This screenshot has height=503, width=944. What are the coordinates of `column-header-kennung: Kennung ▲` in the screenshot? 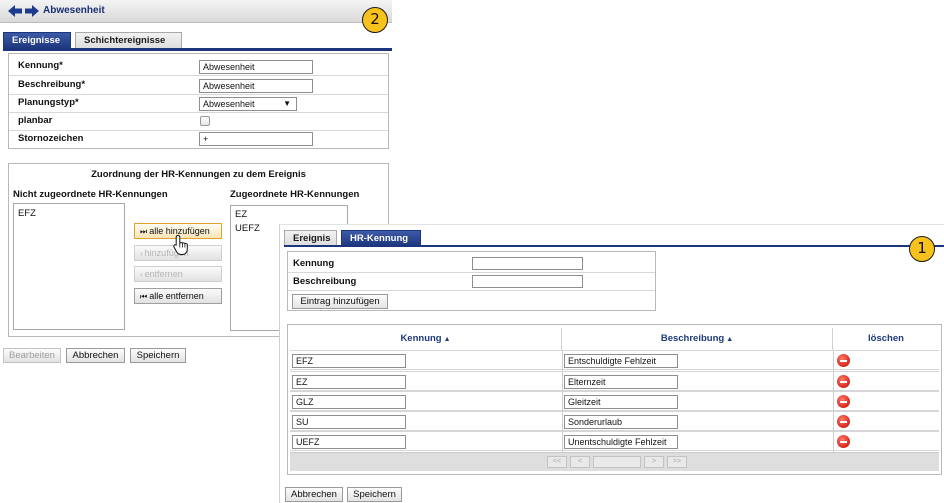 It's located at (426, 339).